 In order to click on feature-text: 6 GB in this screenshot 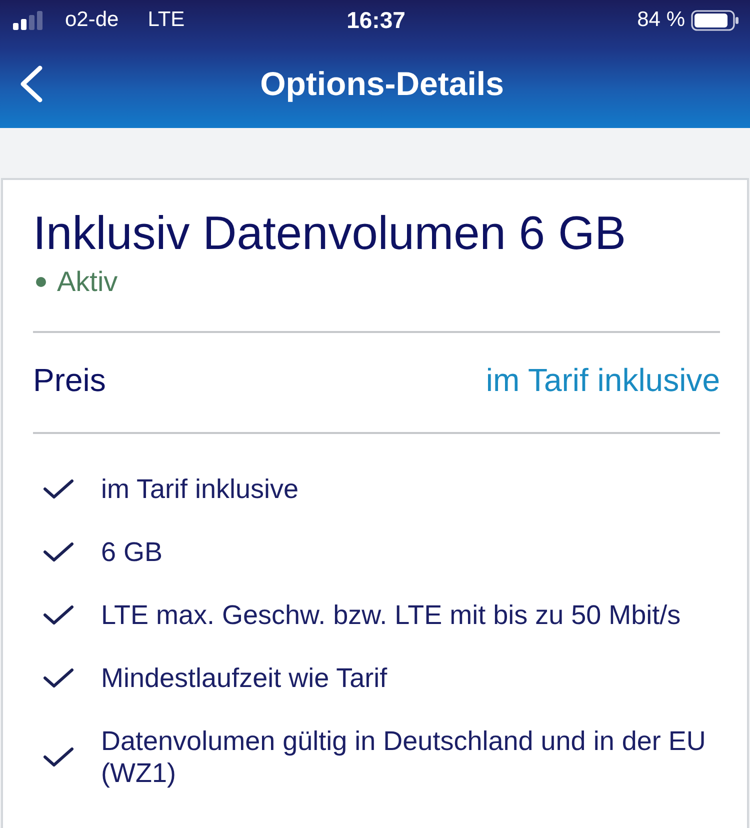, I will do `click(132, 552)`.